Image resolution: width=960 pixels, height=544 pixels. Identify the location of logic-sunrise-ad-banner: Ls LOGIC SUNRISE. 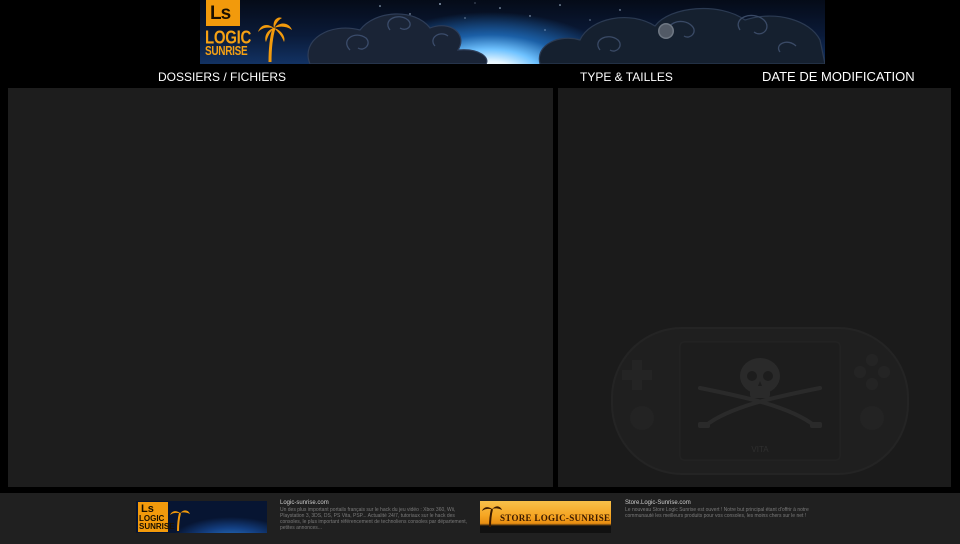
(201, 517).